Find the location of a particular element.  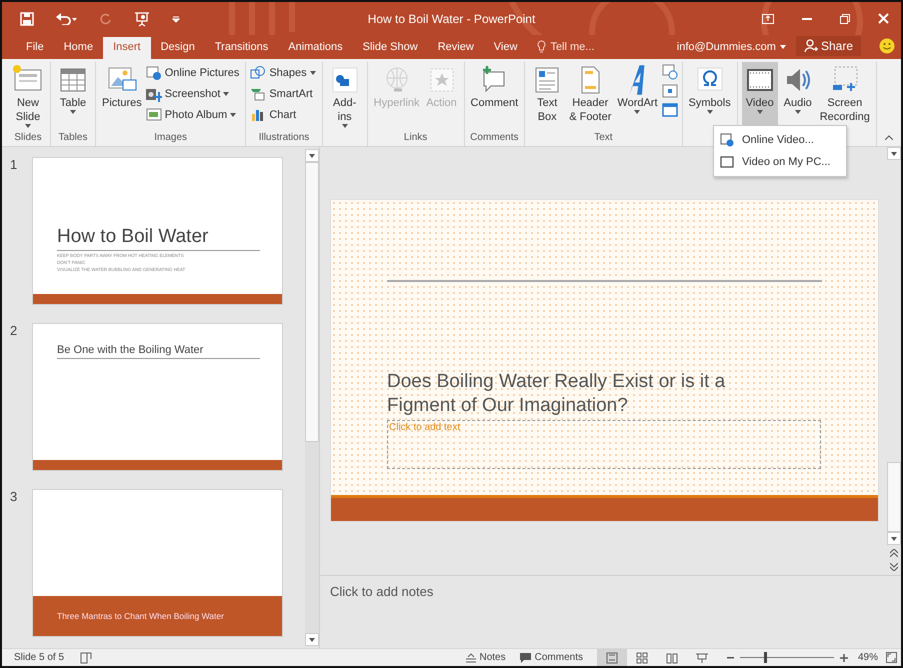

previous-slide-icon is located at coordinates (894, 553).